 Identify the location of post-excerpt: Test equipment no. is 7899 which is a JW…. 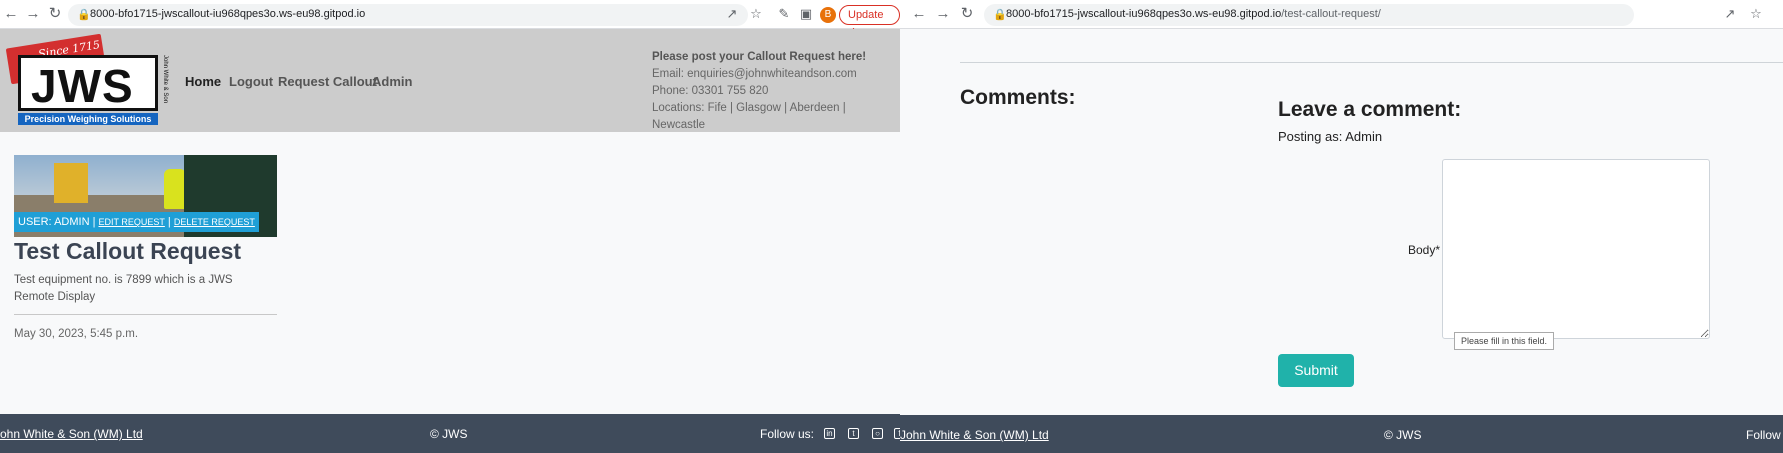
(123, 288).